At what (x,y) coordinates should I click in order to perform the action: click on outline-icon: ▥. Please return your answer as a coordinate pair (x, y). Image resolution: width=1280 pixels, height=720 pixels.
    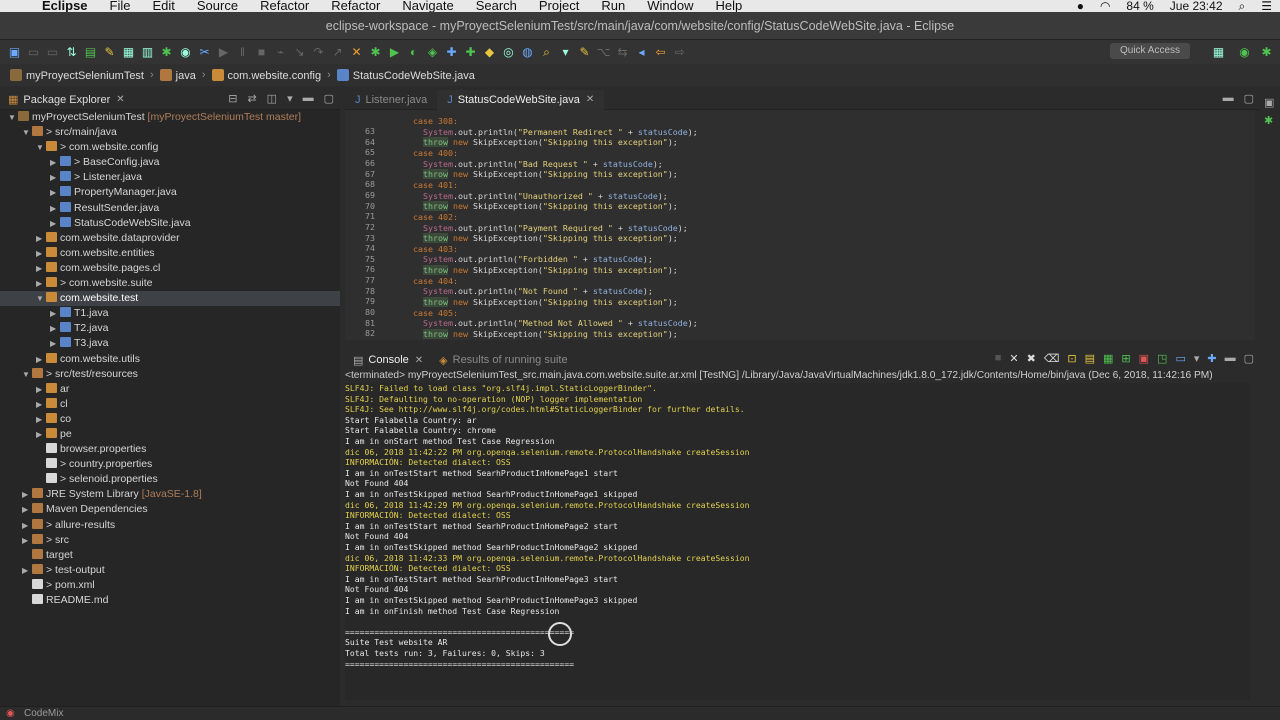
    Looking at the image, I should click on (147, 52).